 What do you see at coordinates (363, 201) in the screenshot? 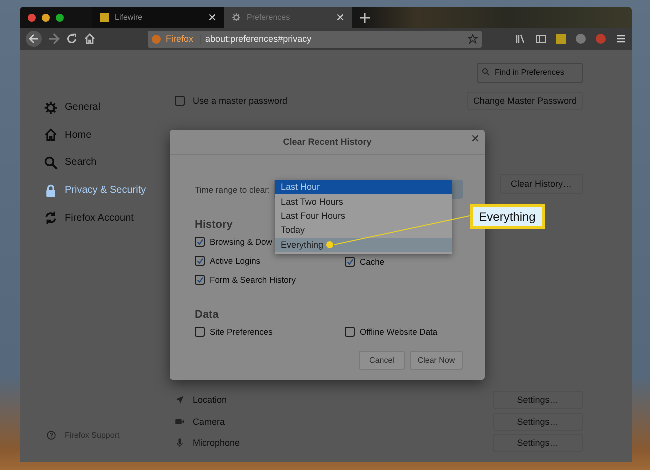
I see `dropdown-option: Last Two Hours` at bounding box center [363, 201].